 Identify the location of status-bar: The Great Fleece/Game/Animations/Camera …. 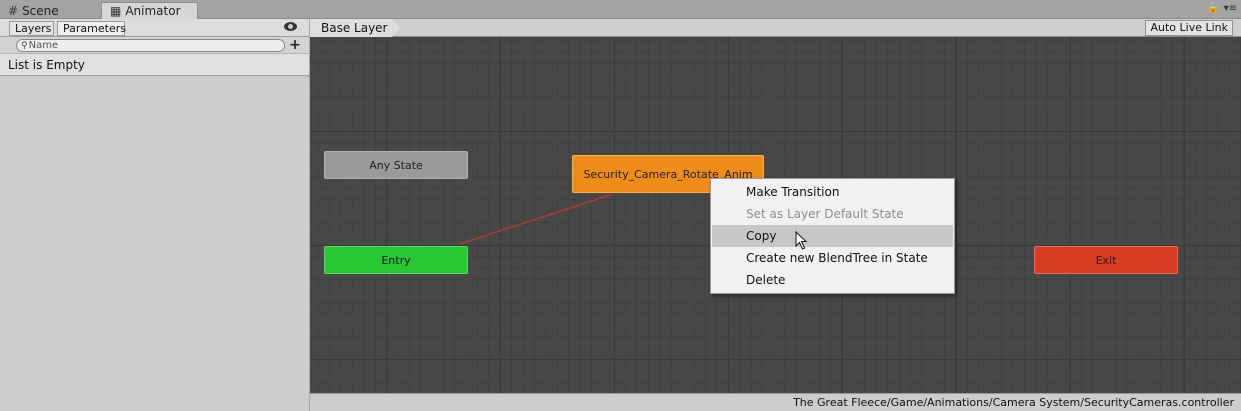
(775, 402).